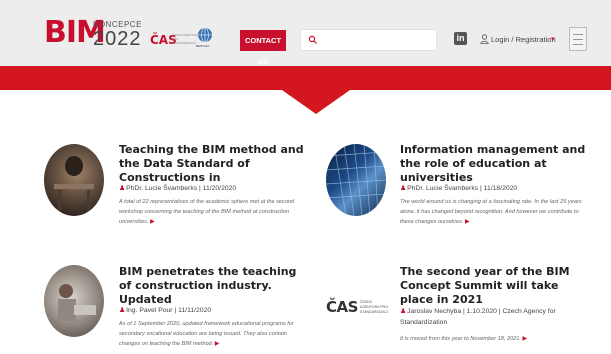  I want to click on article-date: 11/18/2020, so click(500, 188).